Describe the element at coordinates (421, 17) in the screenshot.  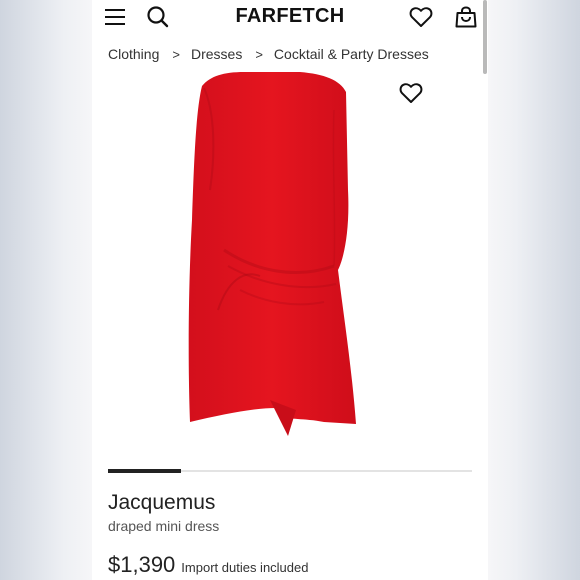
I see `wishlist-heart-icon` at that location.